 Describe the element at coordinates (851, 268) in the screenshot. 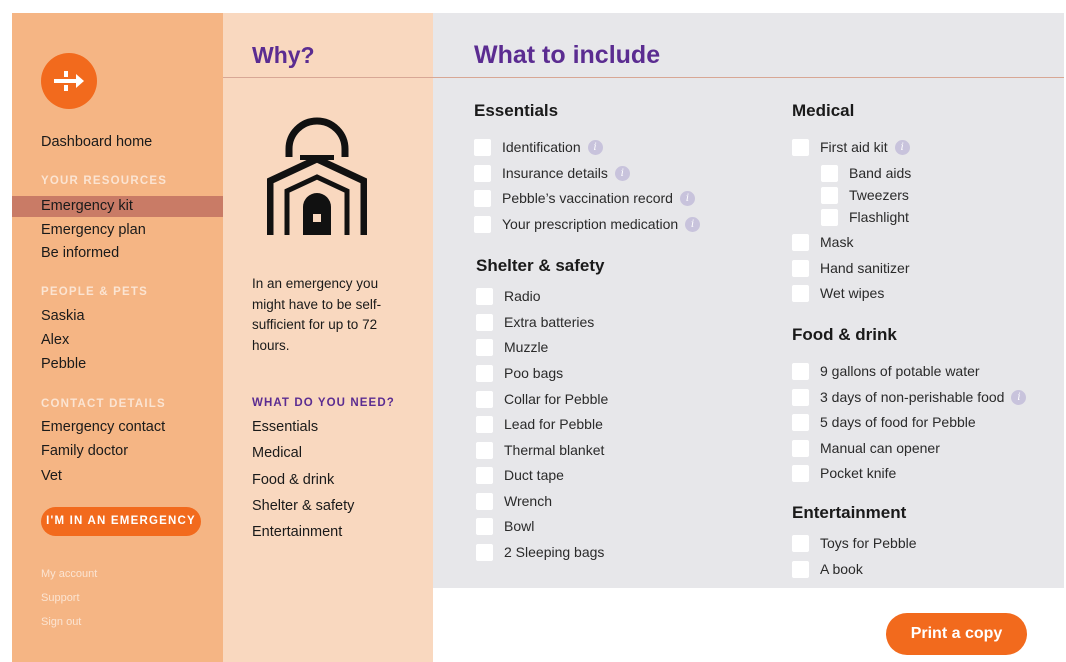

I see `checklist-item: Hand sanitizer` at that location.